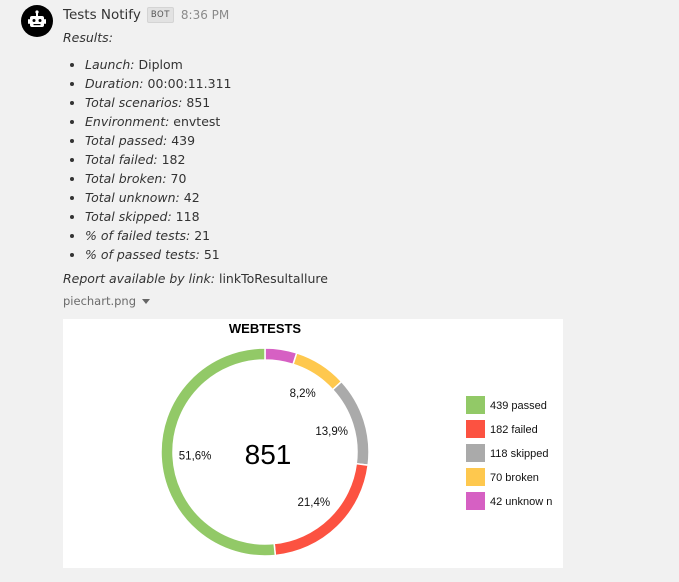  I want to click on stat-value: Diplom, so click(160, 64).